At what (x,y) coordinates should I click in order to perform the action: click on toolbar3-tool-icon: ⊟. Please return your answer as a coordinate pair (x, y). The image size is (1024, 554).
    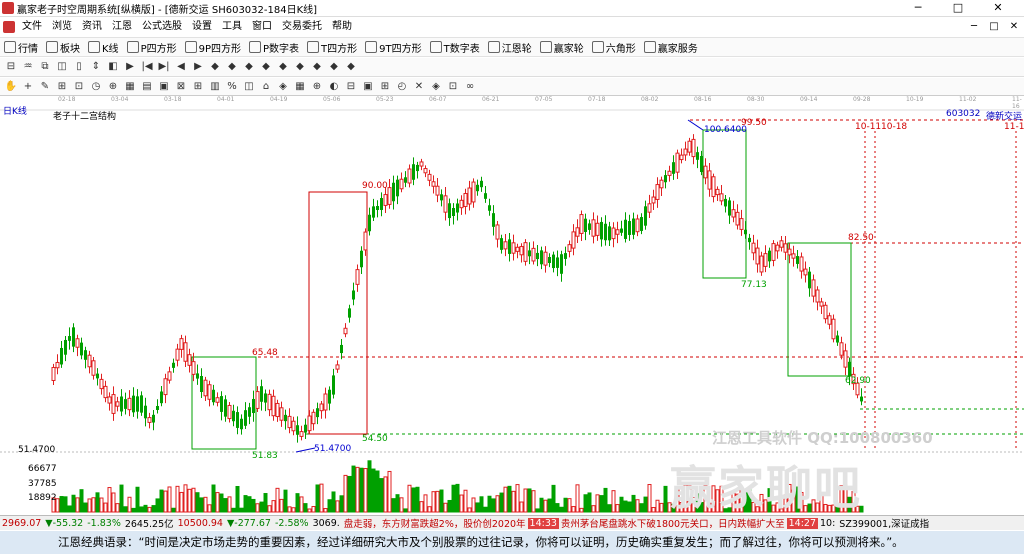
    Looking at the image, I should click on (351, 87).